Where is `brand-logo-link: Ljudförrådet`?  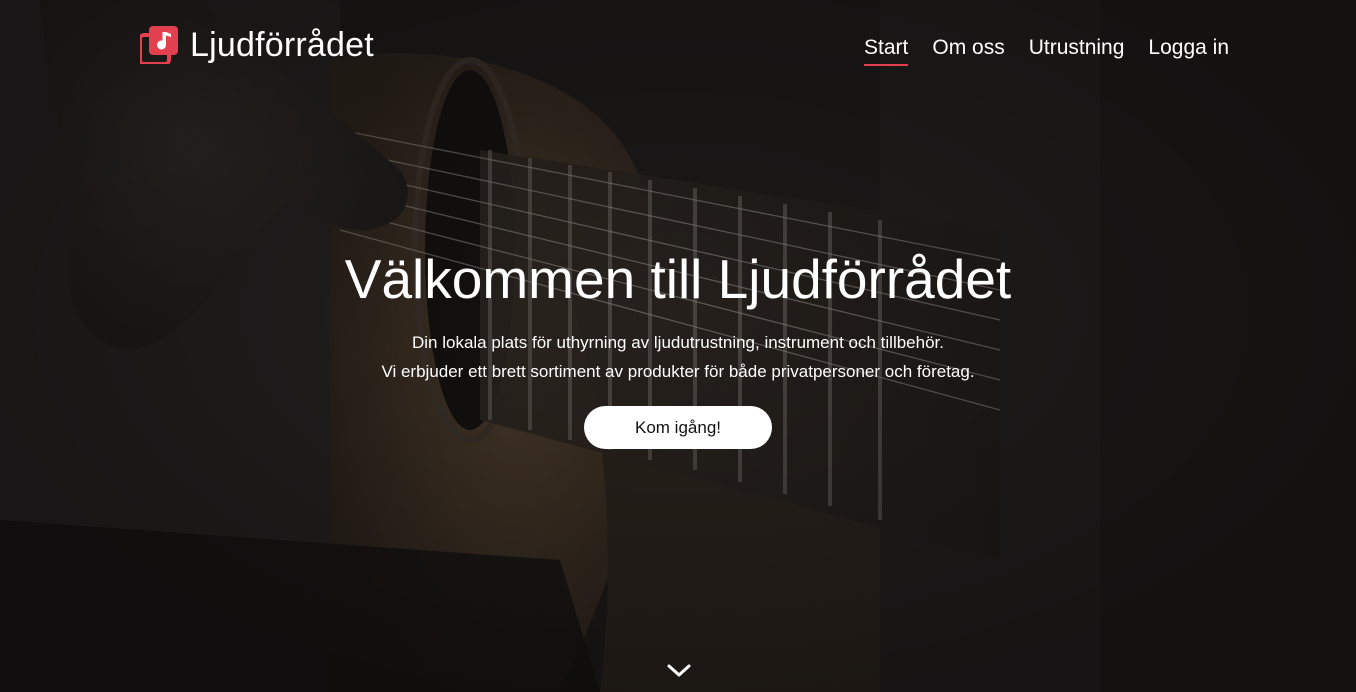 brand-logo-link: Ljudförrådet is located at coordinates (257, 45).